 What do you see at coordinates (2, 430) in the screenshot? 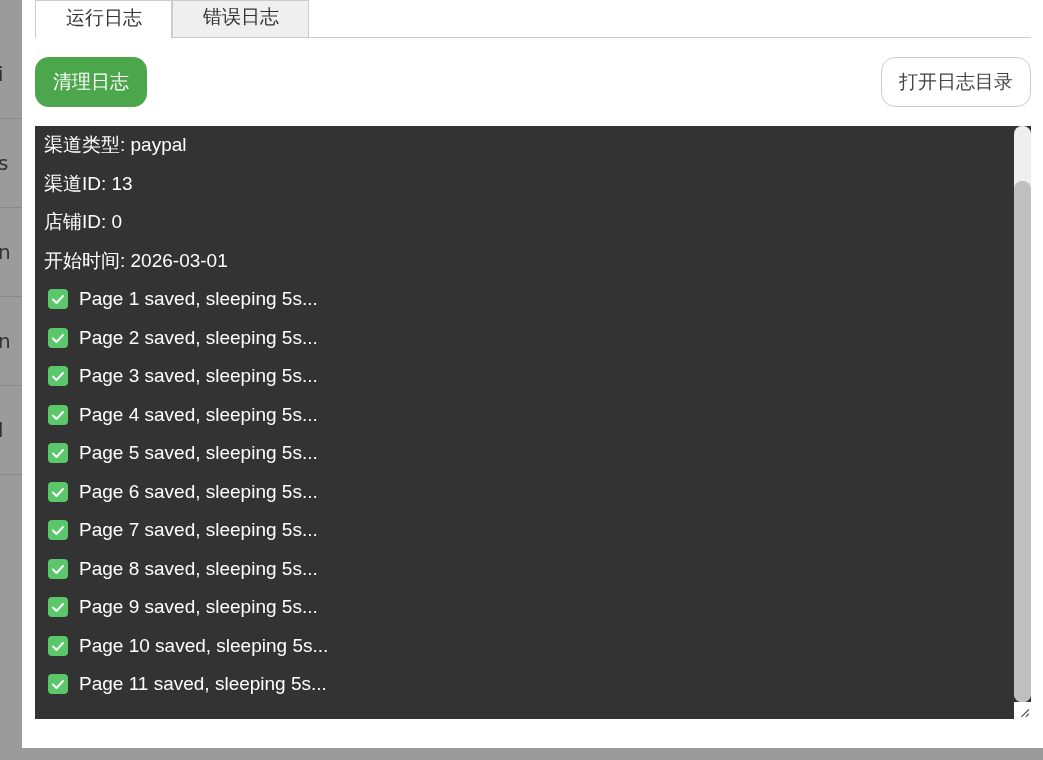
I see `background-text: l` at bounding box center [2, 430].